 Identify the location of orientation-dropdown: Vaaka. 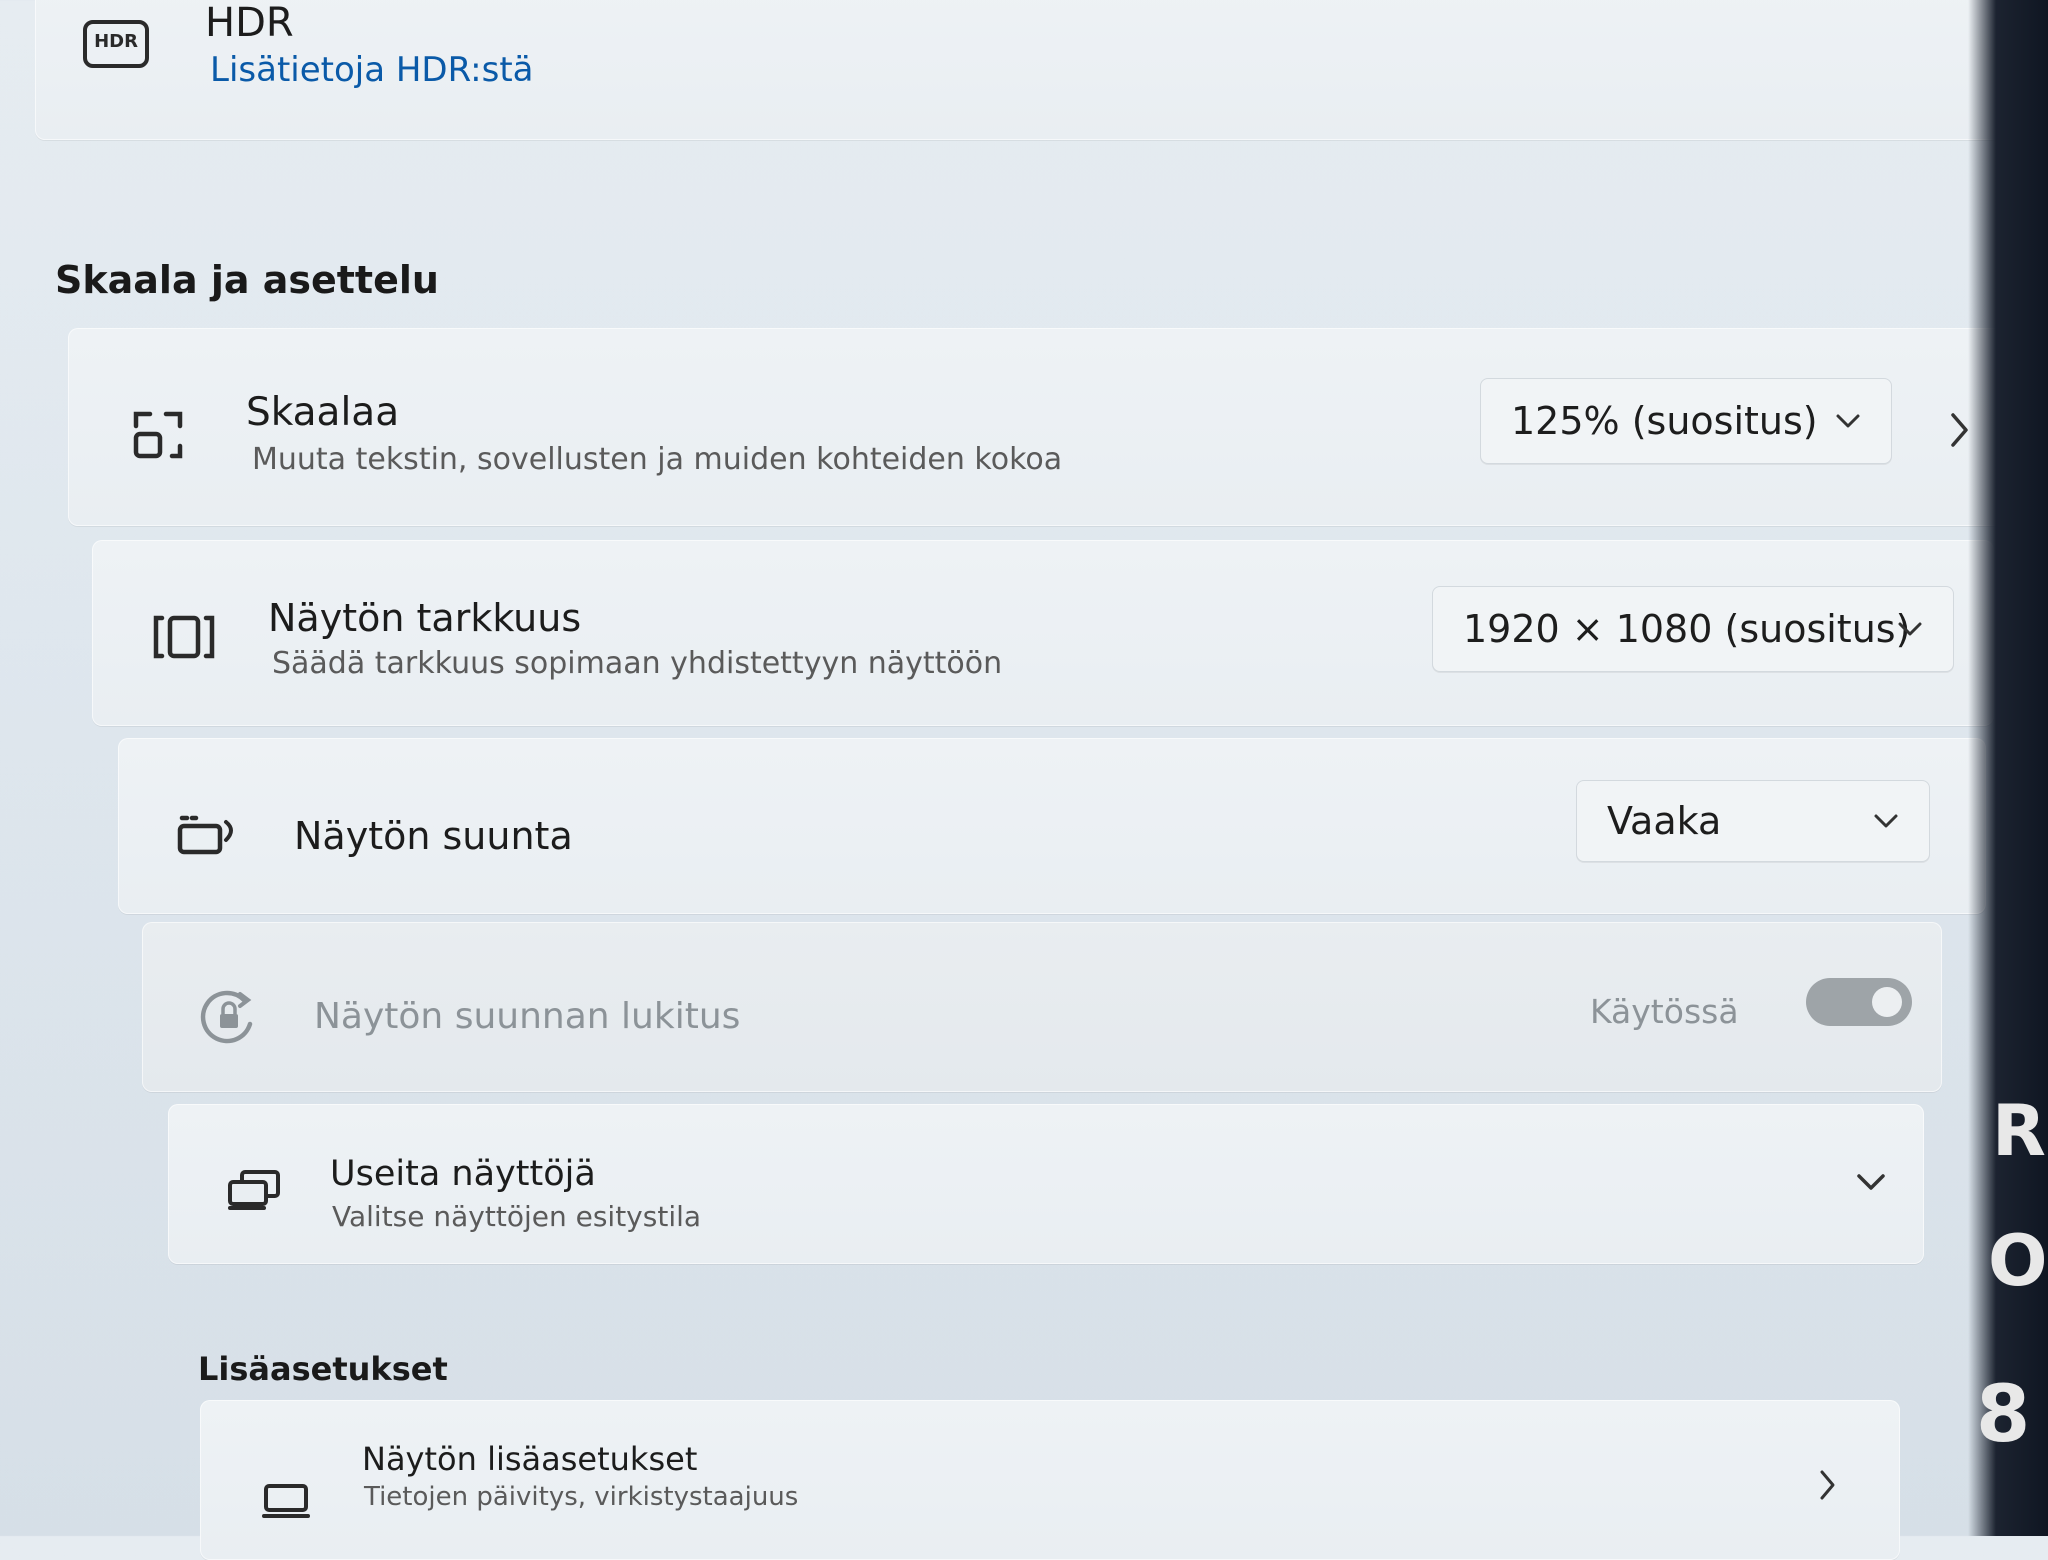
(1753, 821).